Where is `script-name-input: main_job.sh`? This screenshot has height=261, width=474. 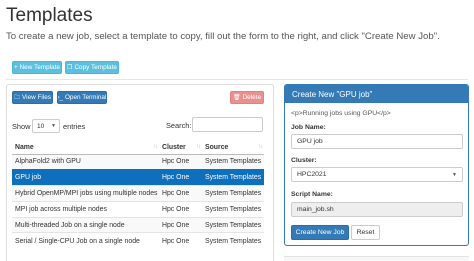 script-name-input: main_job.sh is located at coordinates (377, 209).